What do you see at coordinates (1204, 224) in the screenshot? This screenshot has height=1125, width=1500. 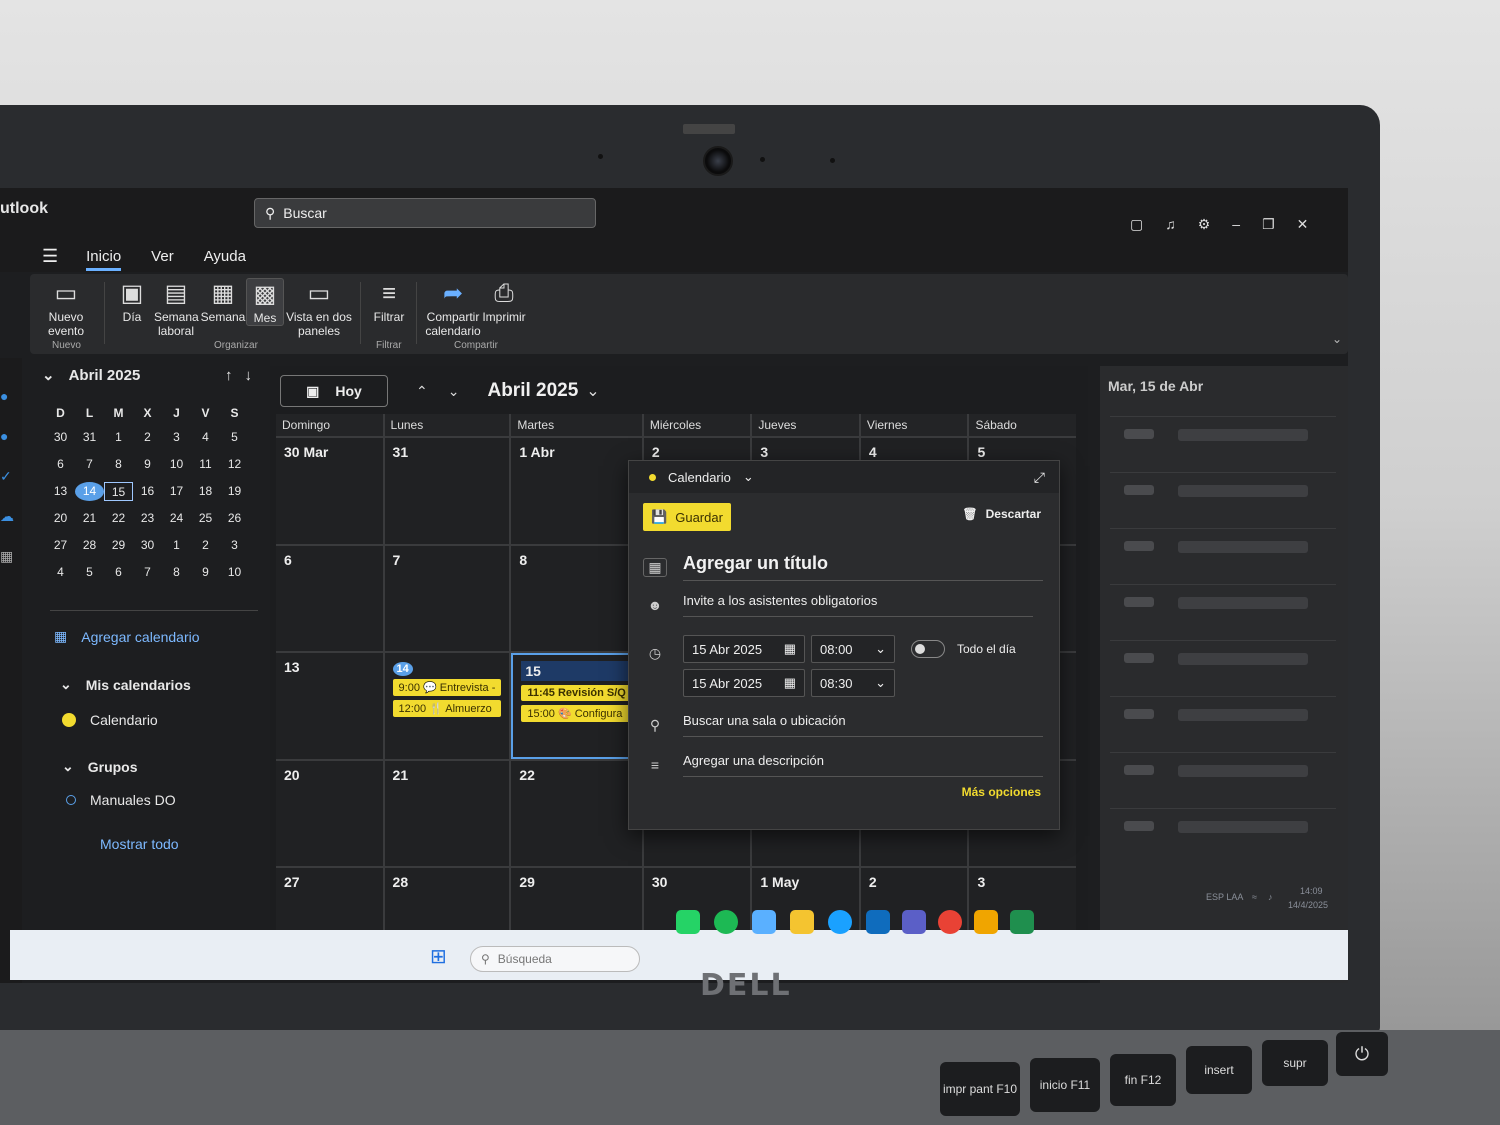 I see `gear-icon: ⚙` at bounding box center [1204, 224].